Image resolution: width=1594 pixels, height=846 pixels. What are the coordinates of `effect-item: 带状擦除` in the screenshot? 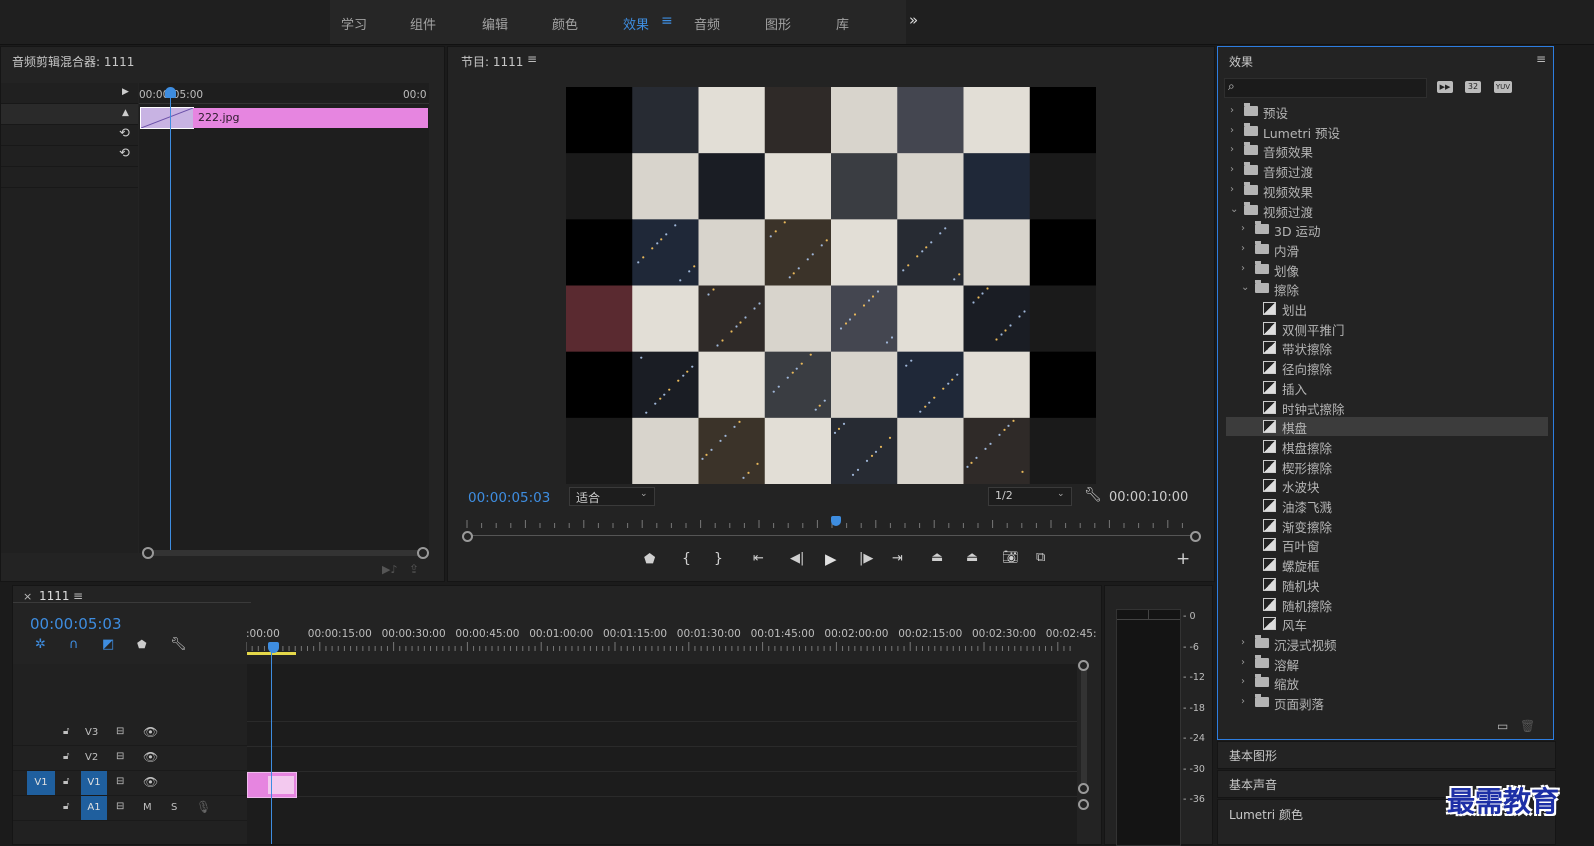 It's located at (1387, 347).